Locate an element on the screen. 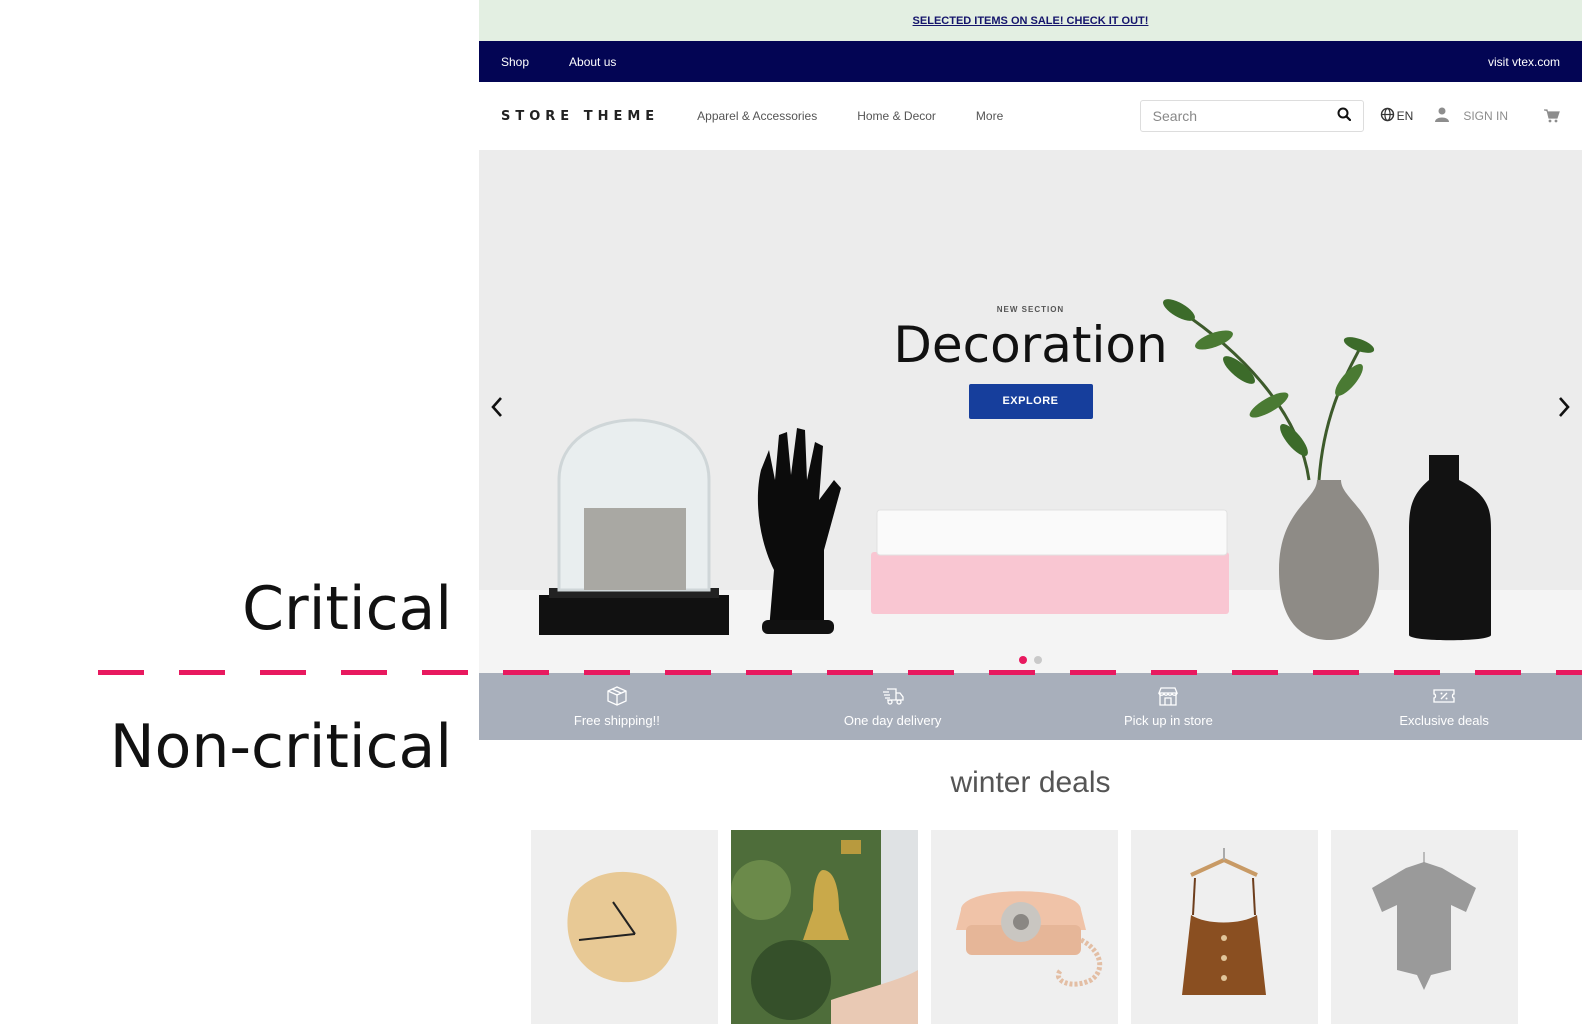 The width and height of the screenshot is (1582, 1024). package-icon is located at coordinates (617, 699).